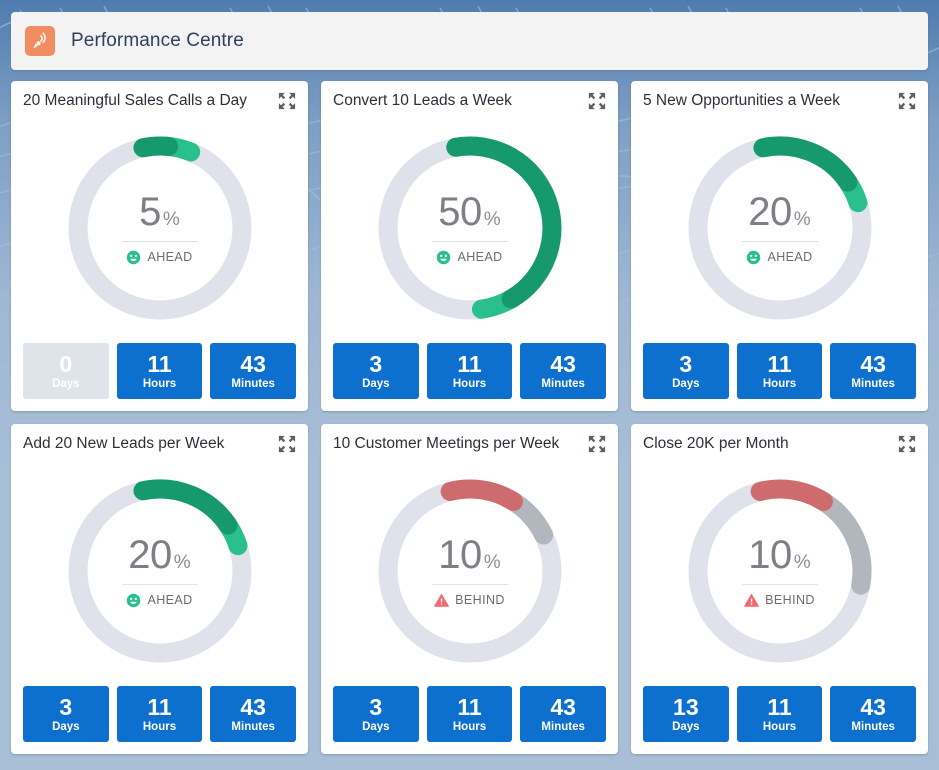 This screenshot has height=770, width=939. What do you see at coordinates (686, 706) in the screenshot?
I see `timer-value: 13` at bounding box center [686, 706].